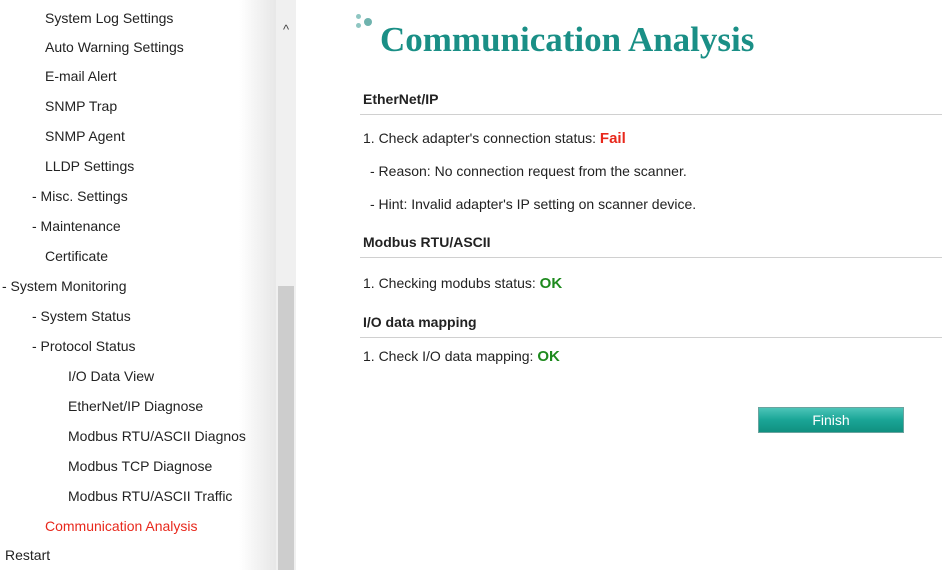  What do you see at coordinates (286, 30) in the screenshot?
I see `scroll-up-icon: ^` at bounding box center [286, 30].